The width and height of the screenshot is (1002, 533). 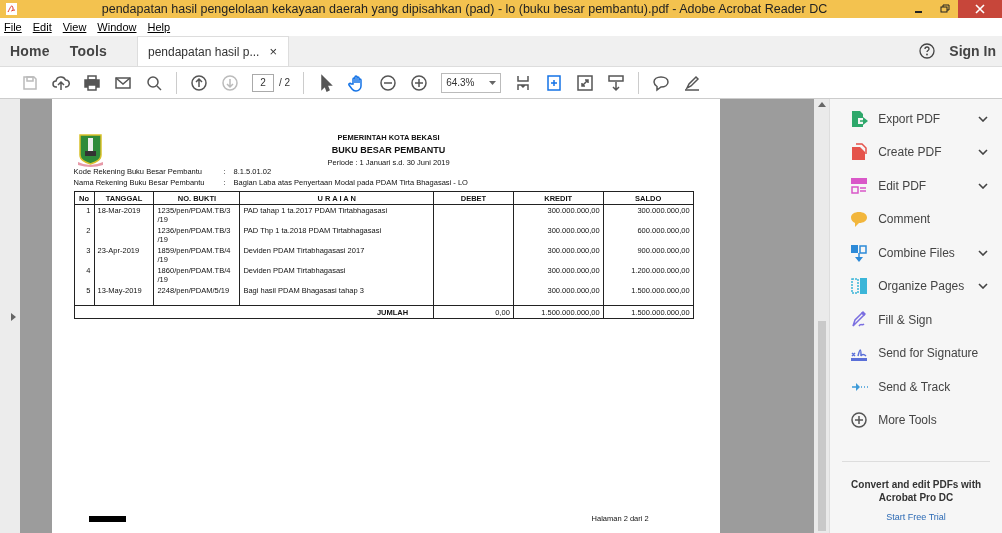 What do you see at coordinates (388, 82) in the screenshot?
I see `zoom-out-icon` at bounding box center [388, 82].